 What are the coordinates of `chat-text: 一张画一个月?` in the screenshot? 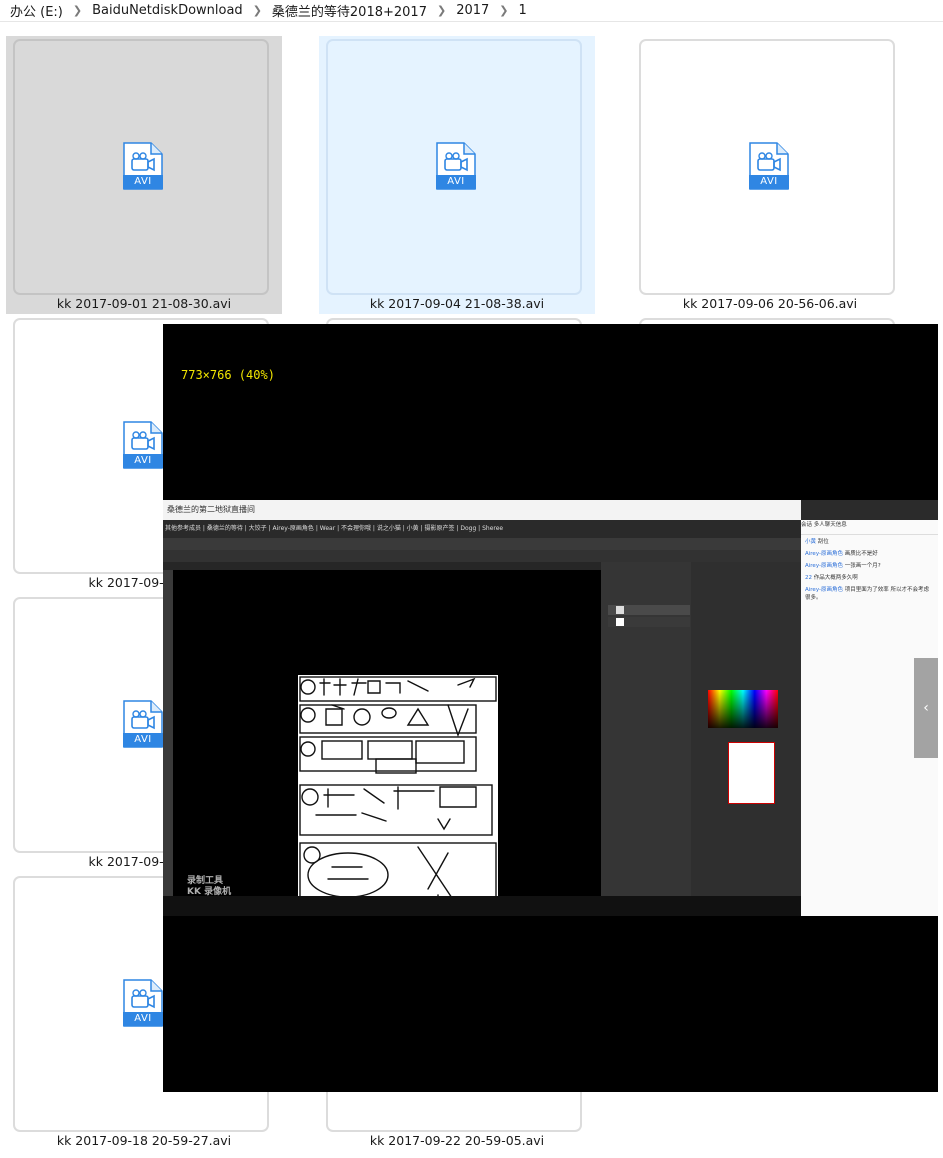 It's located at (862, 566).